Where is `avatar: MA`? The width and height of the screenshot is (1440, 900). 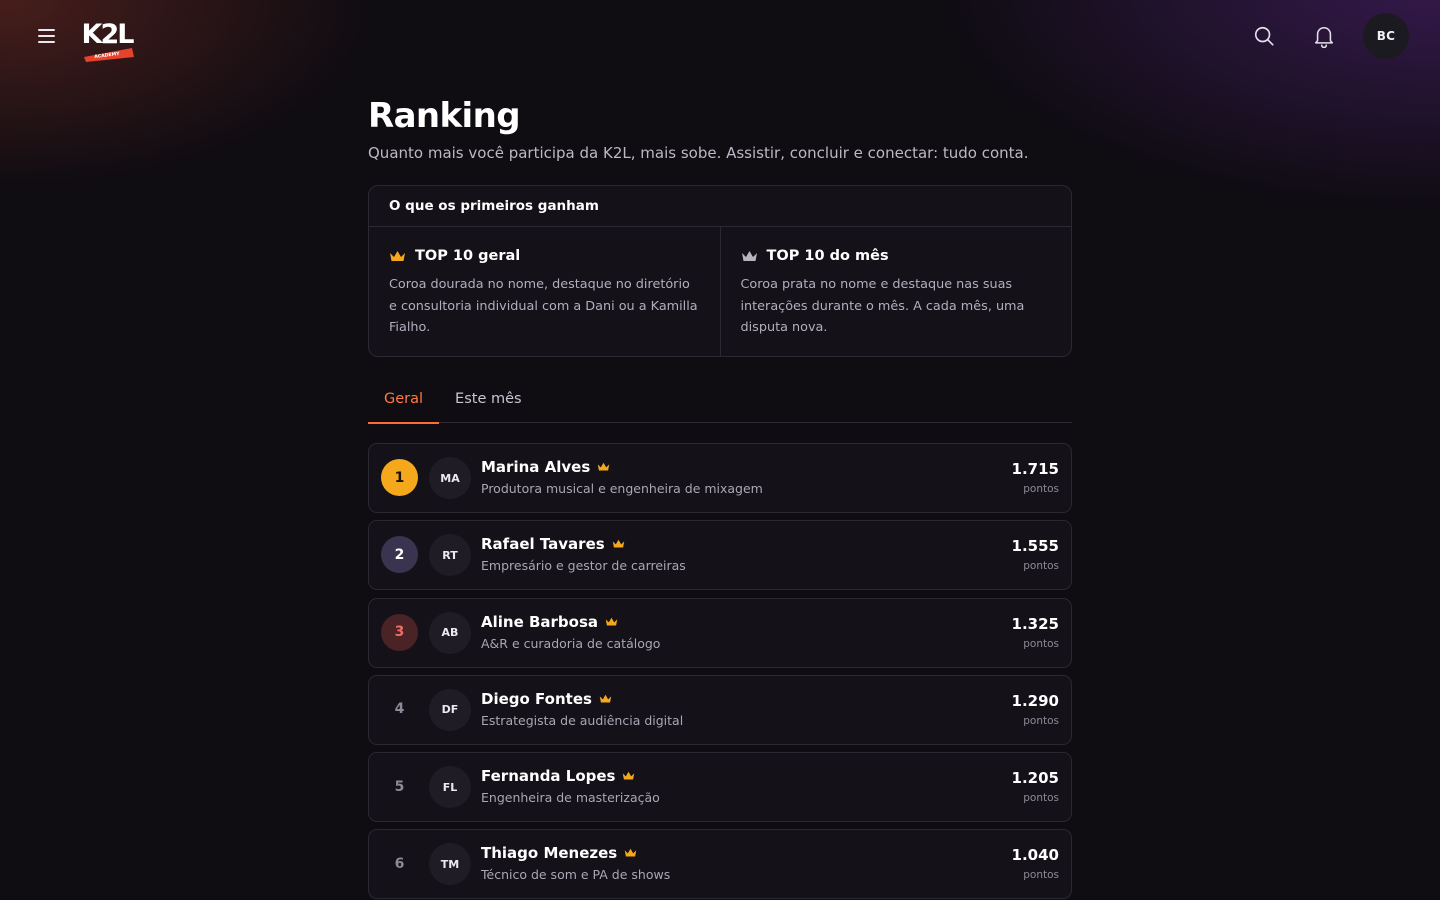 avatar: MA is located at coordinates (450, 478).